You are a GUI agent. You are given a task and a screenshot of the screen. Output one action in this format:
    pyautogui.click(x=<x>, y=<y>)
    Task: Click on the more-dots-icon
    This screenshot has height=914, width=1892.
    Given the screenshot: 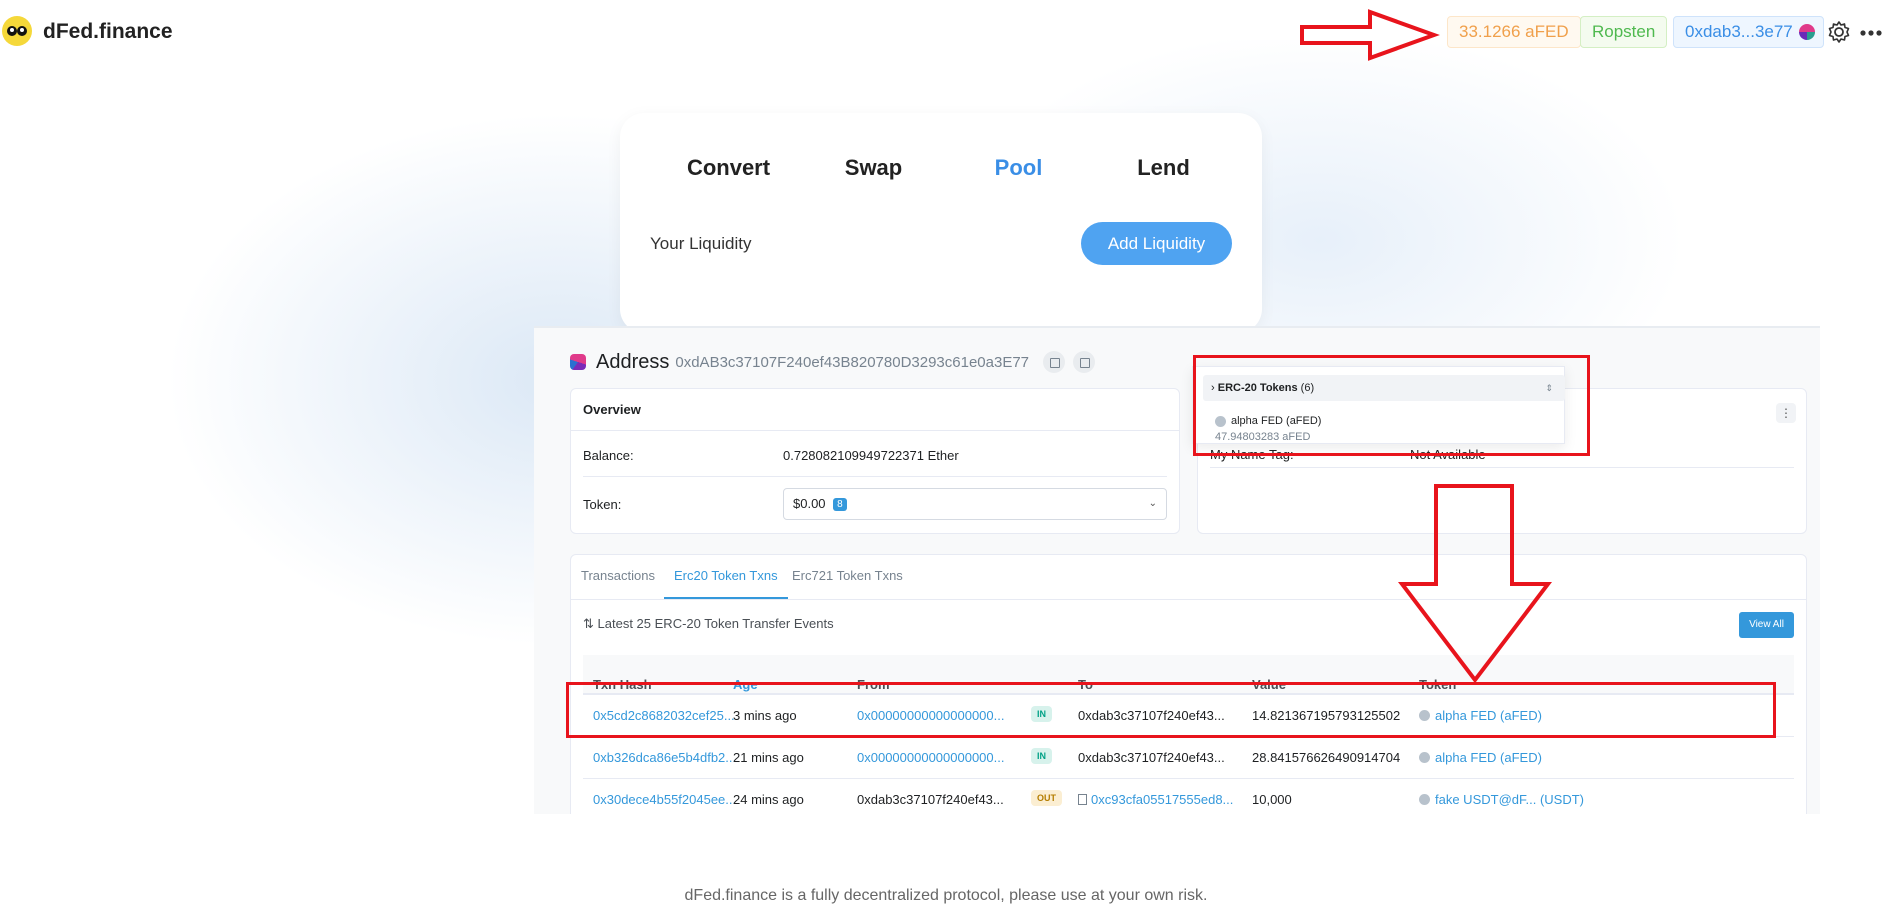 What is the action you would take?
    pyautogui.click(x=1871, y=32)
    